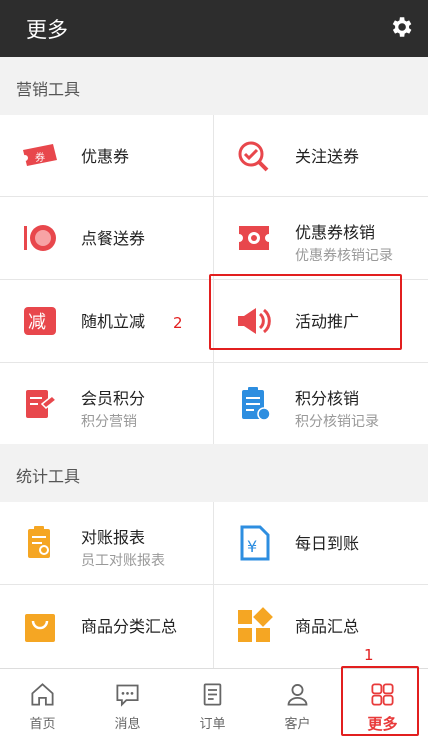 The image size is (428, 739). Describe the element at coordinates (42, 694) in the screenshot. I see `home-icon` at that location.